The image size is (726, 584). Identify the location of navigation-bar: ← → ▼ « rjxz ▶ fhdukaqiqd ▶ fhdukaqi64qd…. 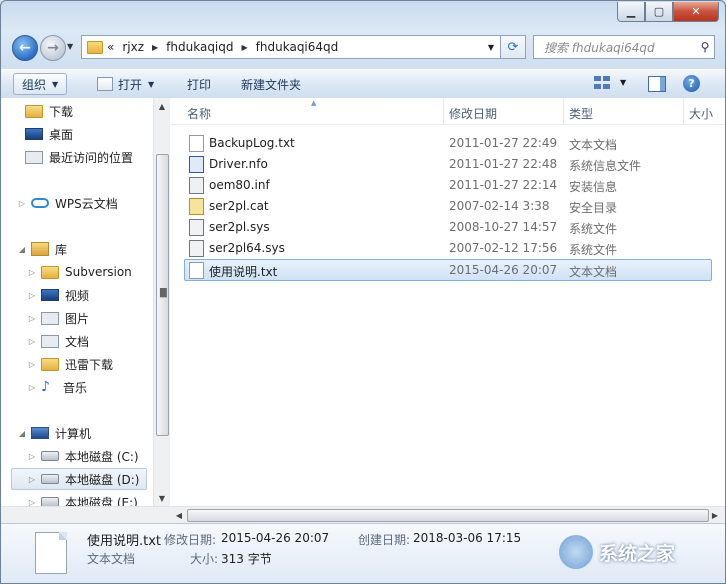
(364, 48).